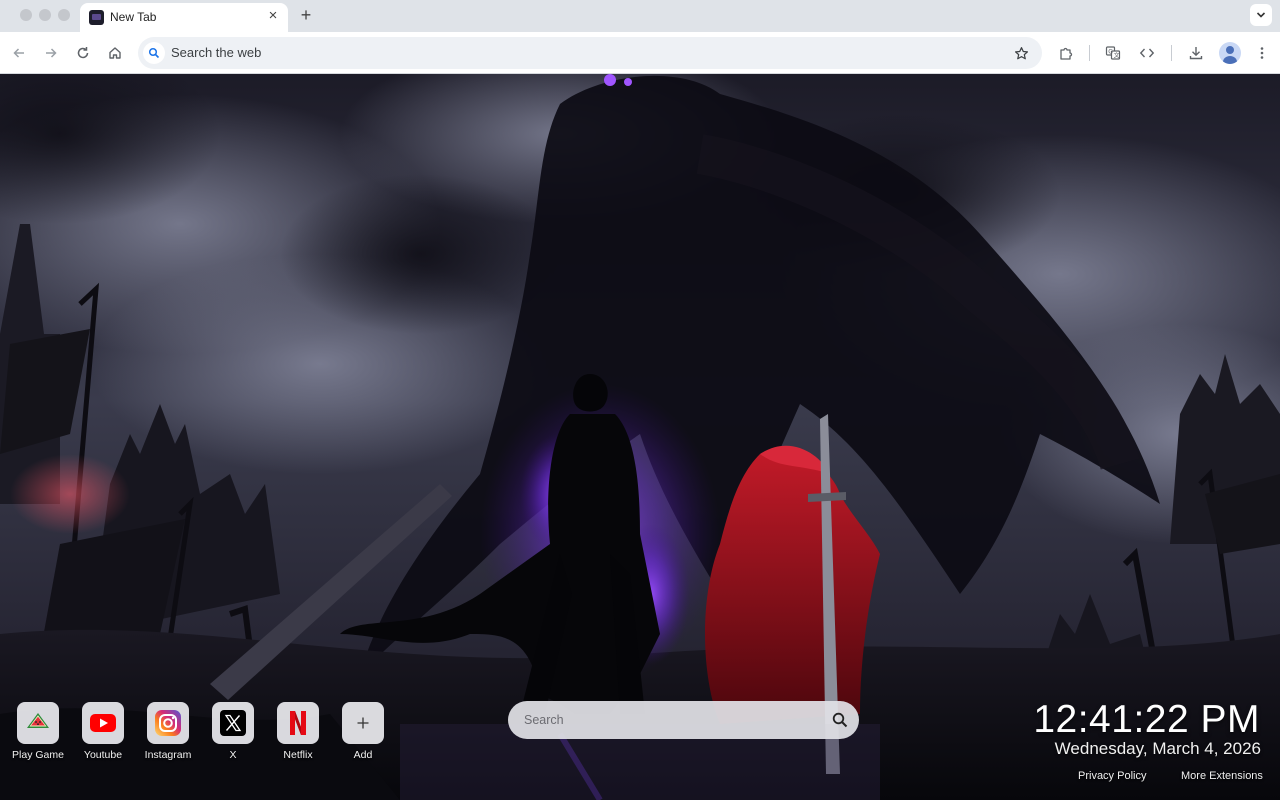 This screenshot has width=1280, height=800. Describe the element at coordinates (363, 723) in the screenshot. I see `plus-icon` at that location.